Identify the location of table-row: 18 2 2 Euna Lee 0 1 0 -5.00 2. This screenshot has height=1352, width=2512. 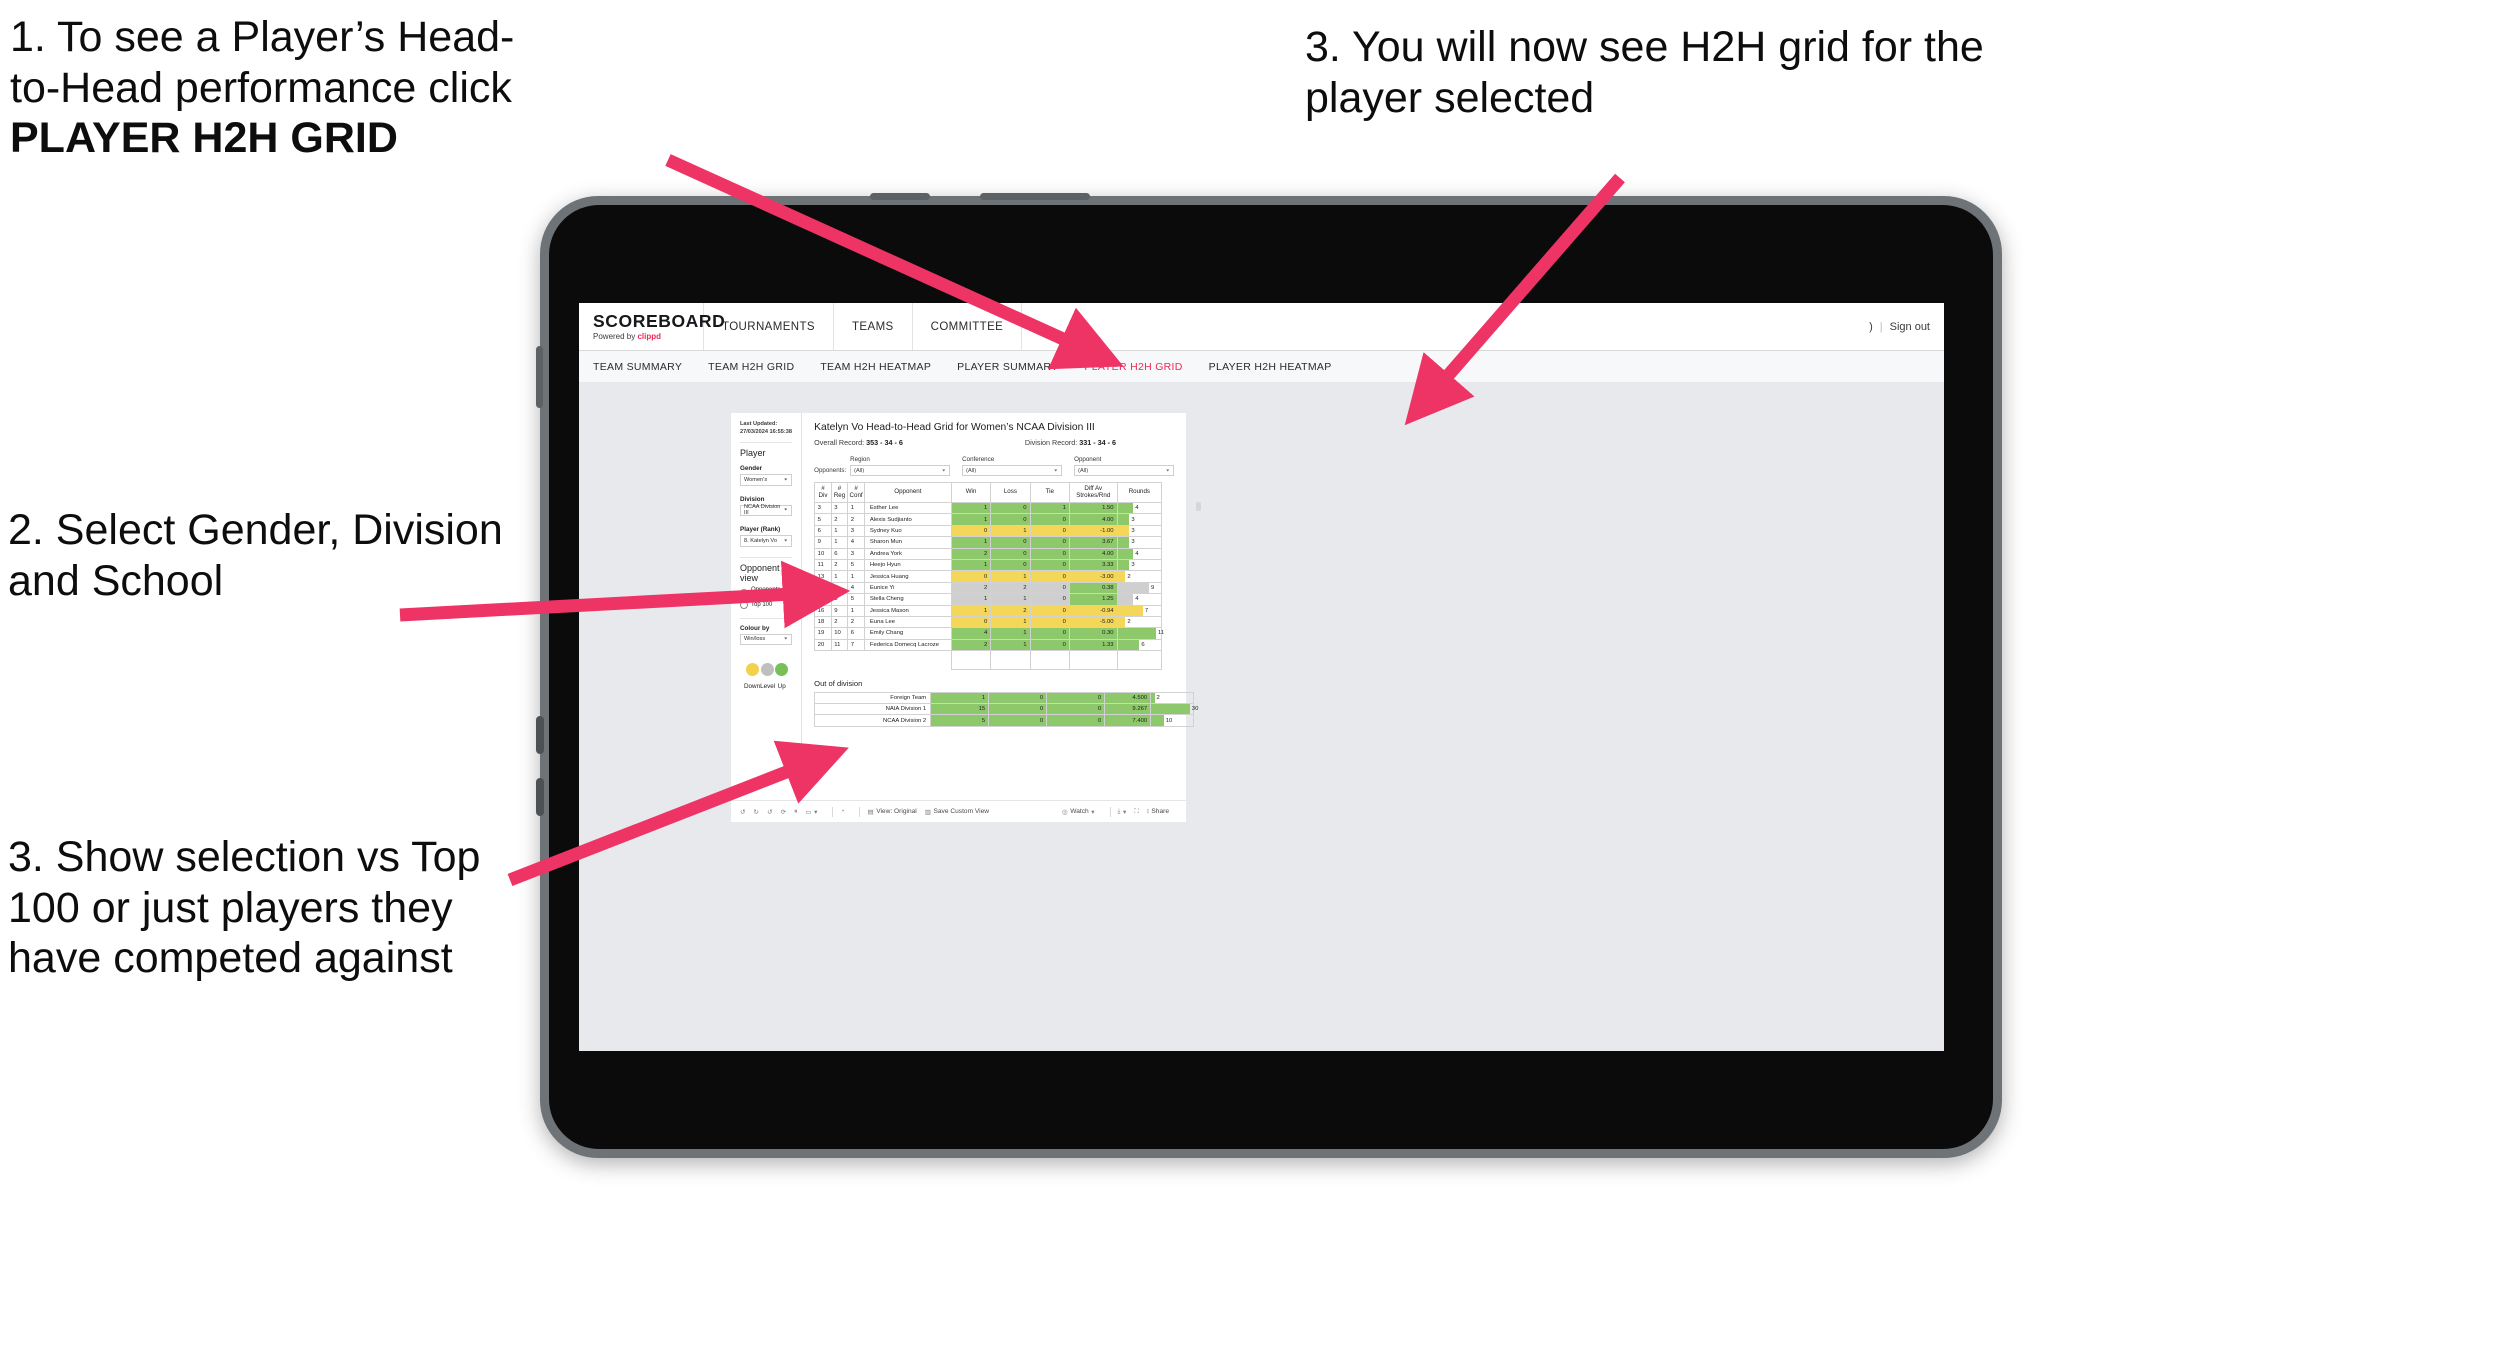
(988, 622).